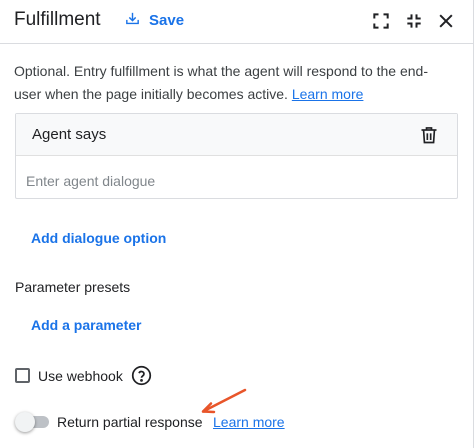  What do you see at coordinates (236, 181) in the screenshot?
I see `agent-dialogue-input` at bounding box center [236, 181].